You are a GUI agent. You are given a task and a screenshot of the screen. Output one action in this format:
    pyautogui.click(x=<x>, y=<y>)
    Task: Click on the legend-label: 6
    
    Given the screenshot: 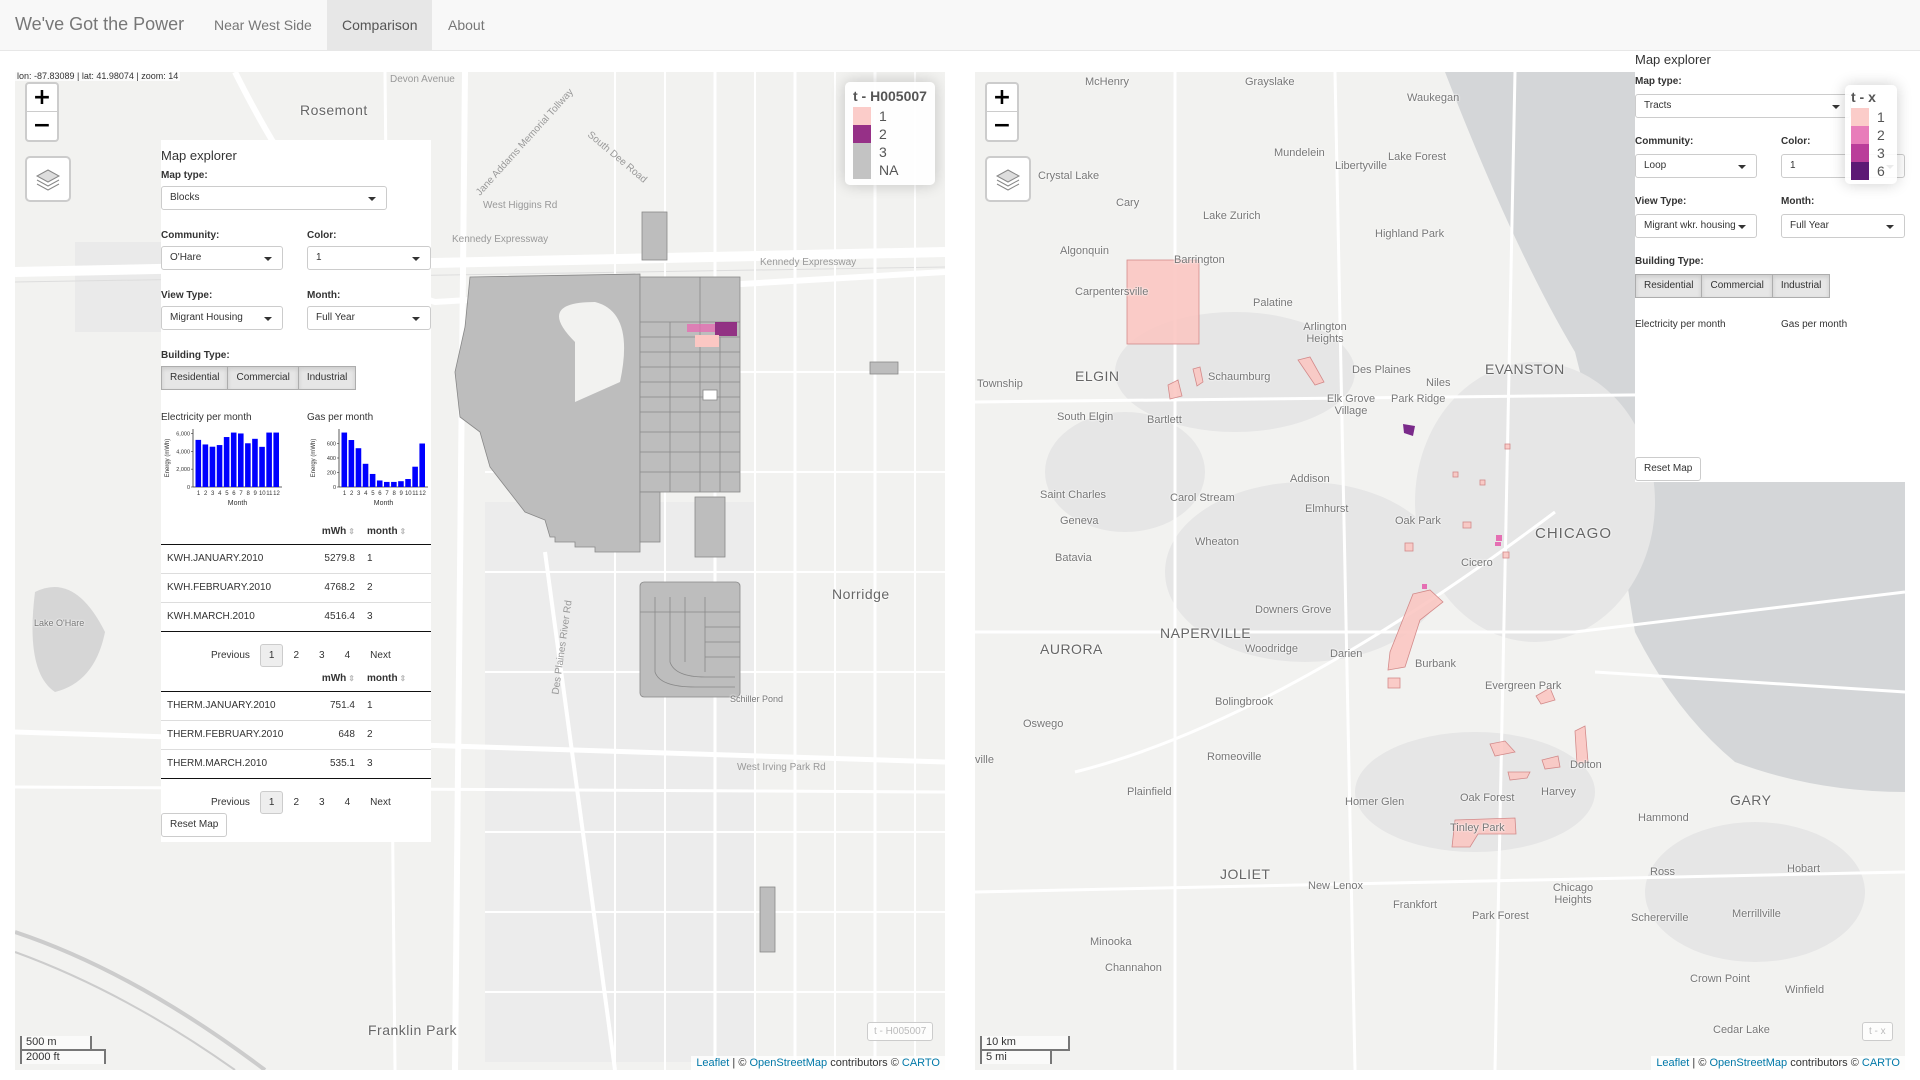 What is the action you would take?
    pyautogui.click(x=1881, y=171)
    